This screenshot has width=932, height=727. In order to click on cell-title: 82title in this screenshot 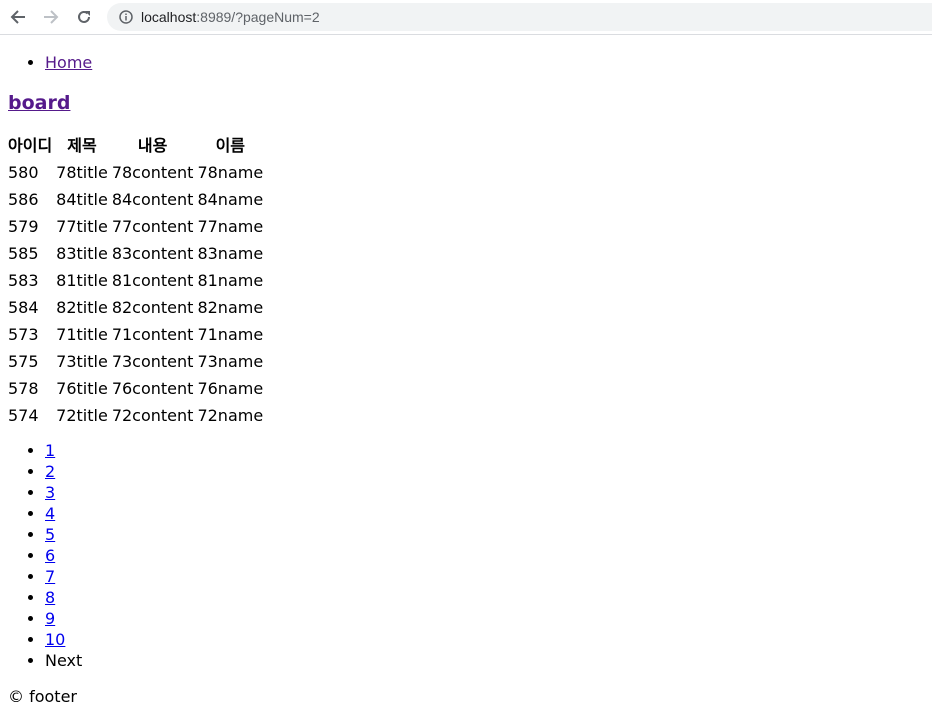, I will do `click(82, 307)`.